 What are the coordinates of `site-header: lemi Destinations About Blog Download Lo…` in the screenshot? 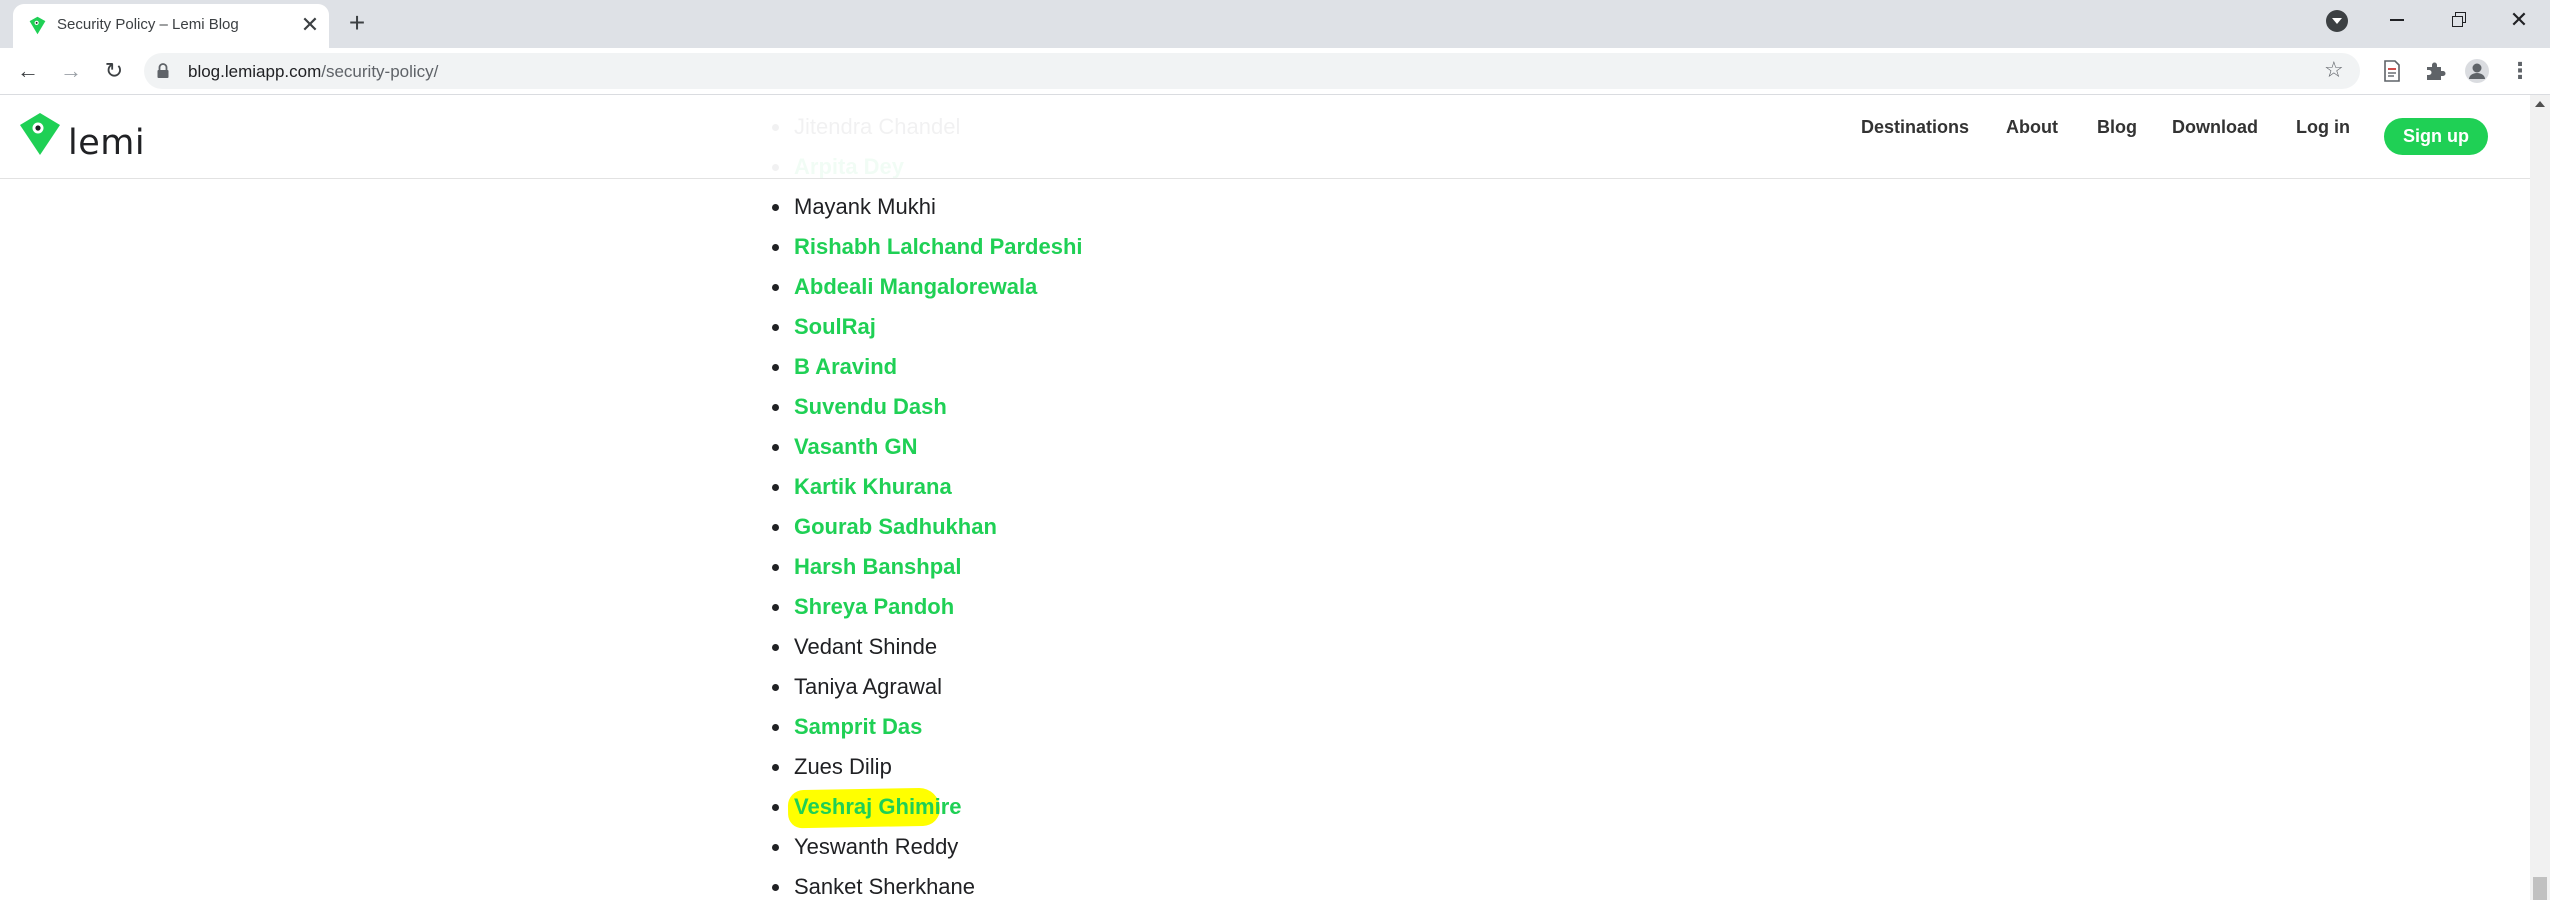 It's located at (1265, 137).